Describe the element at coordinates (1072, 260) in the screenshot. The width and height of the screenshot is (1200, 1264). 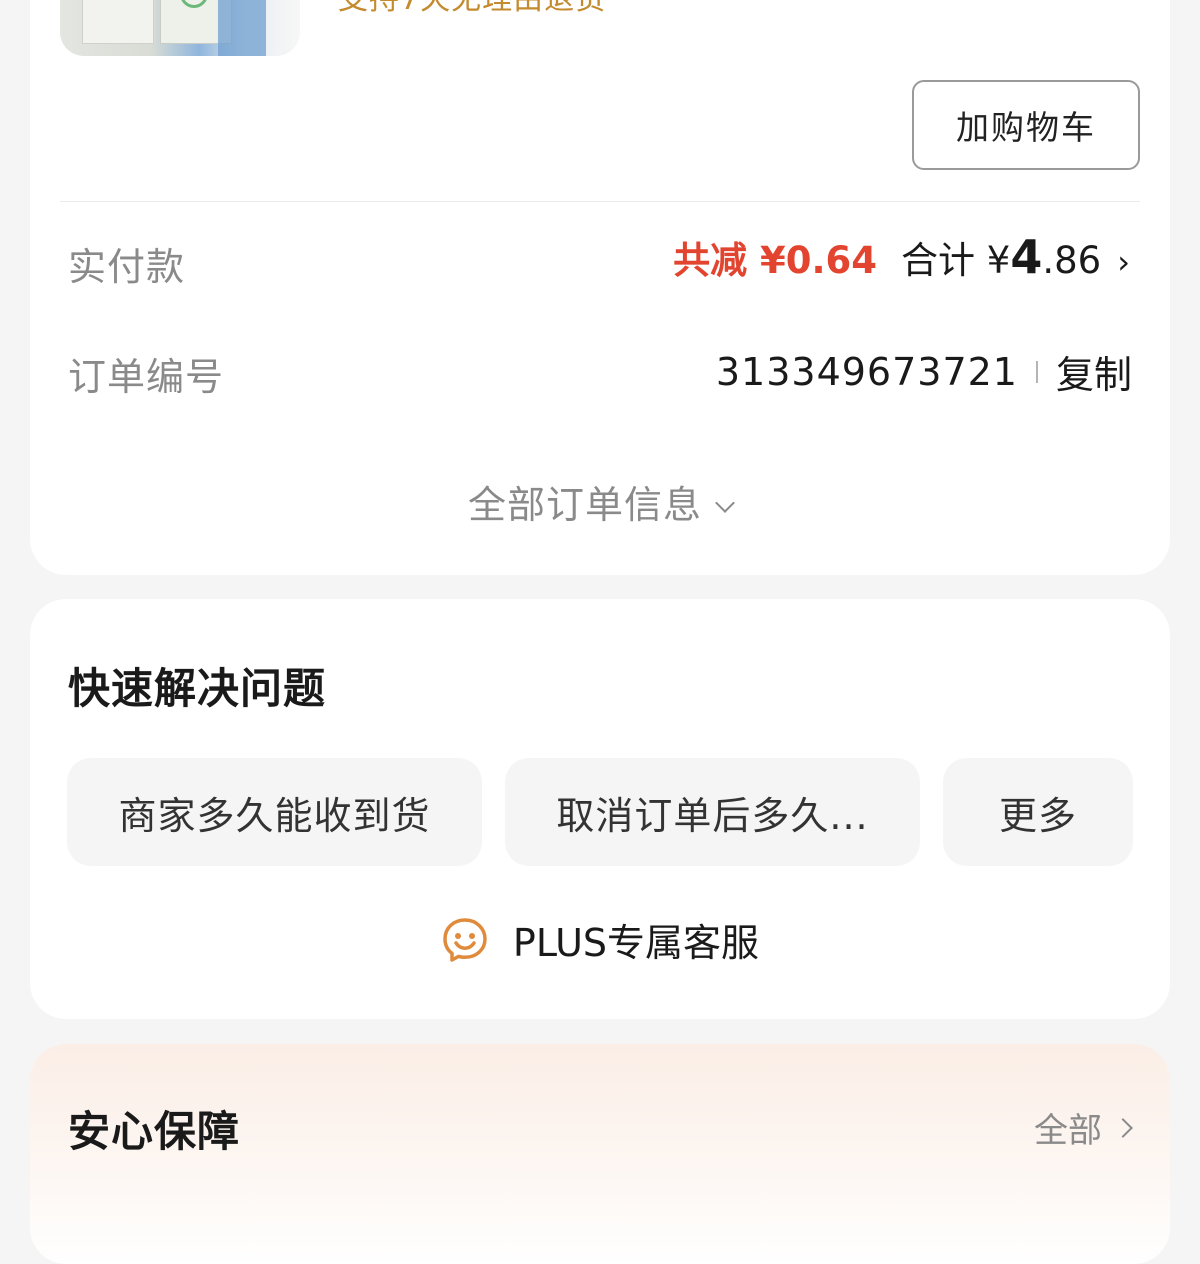
I see `total-decimal: .86` at that location.